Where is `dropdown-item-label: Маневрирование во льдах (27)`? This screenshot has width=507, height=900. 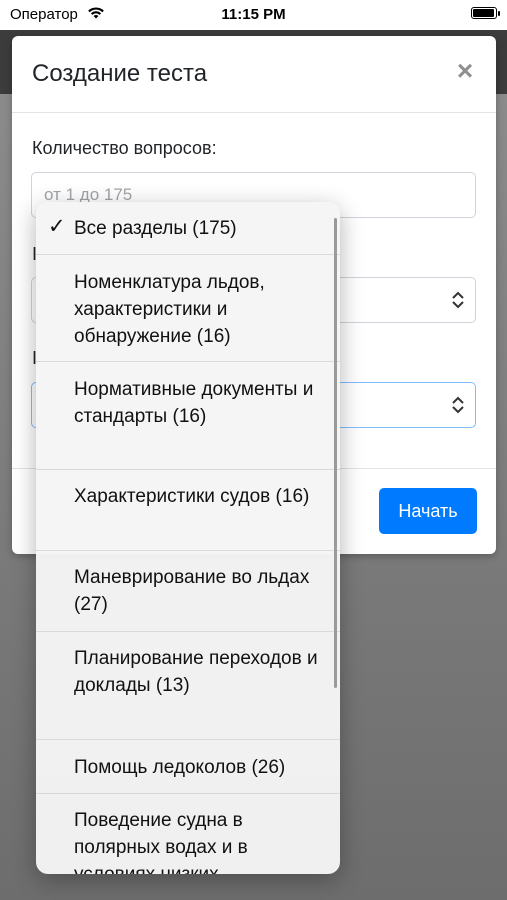 dropdown-item-label: Маневрирование во льдах (27) is located at coordinates (192, 591).